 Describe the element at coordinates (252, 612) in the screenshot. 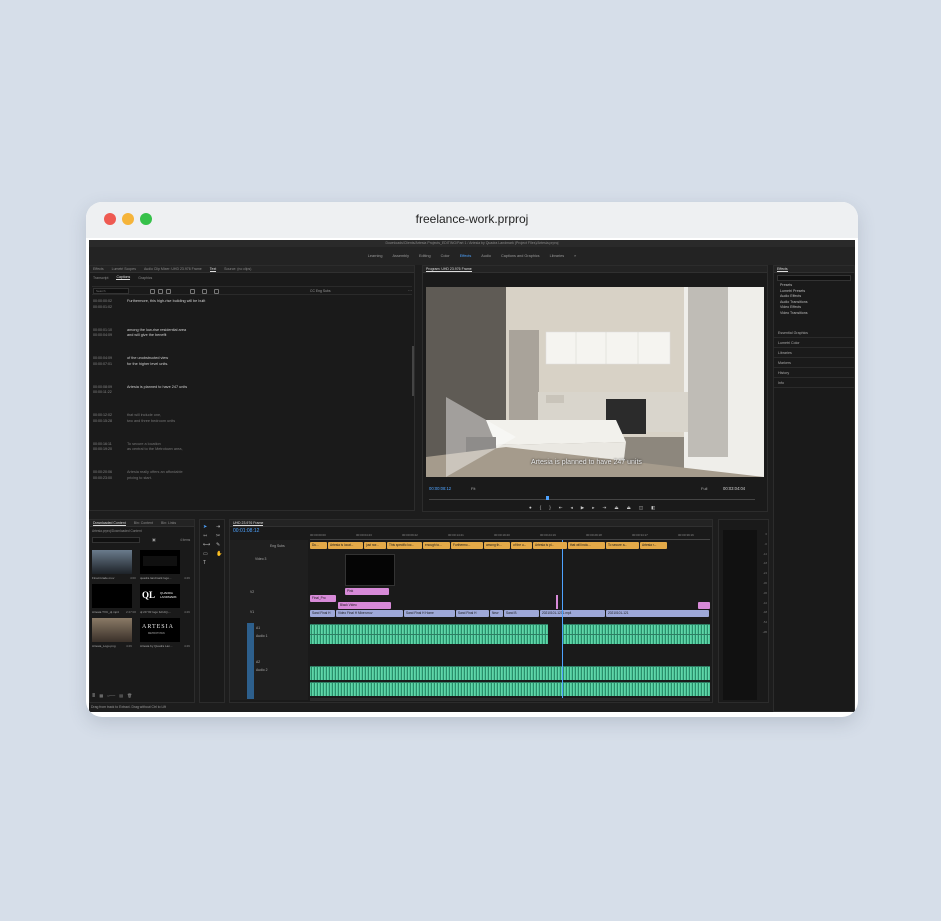

I see `track-v1: V1` at that location.